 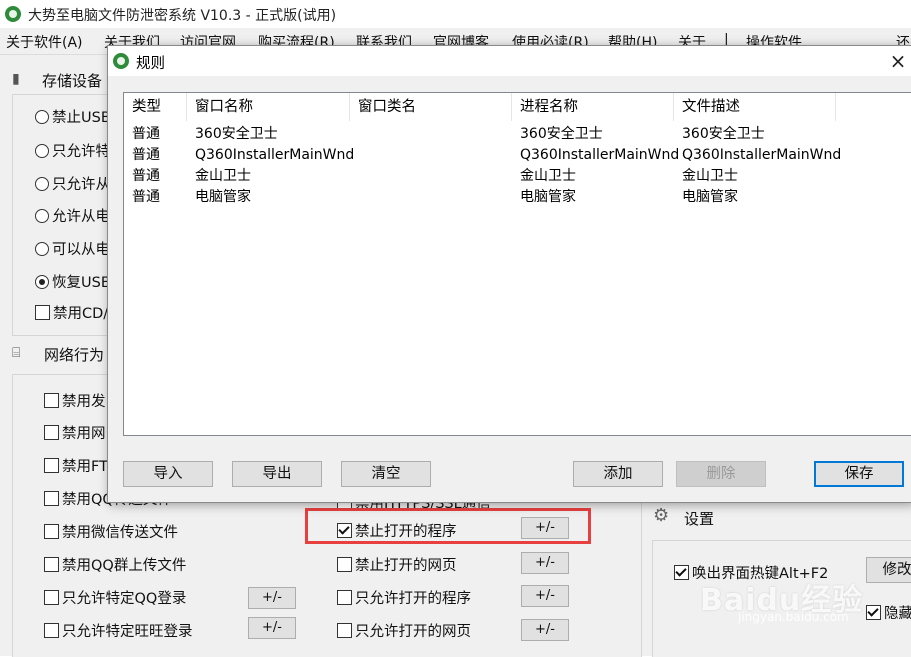 I want to click on cell-file-description: 360安全卫士, so click(x=723, y=134).